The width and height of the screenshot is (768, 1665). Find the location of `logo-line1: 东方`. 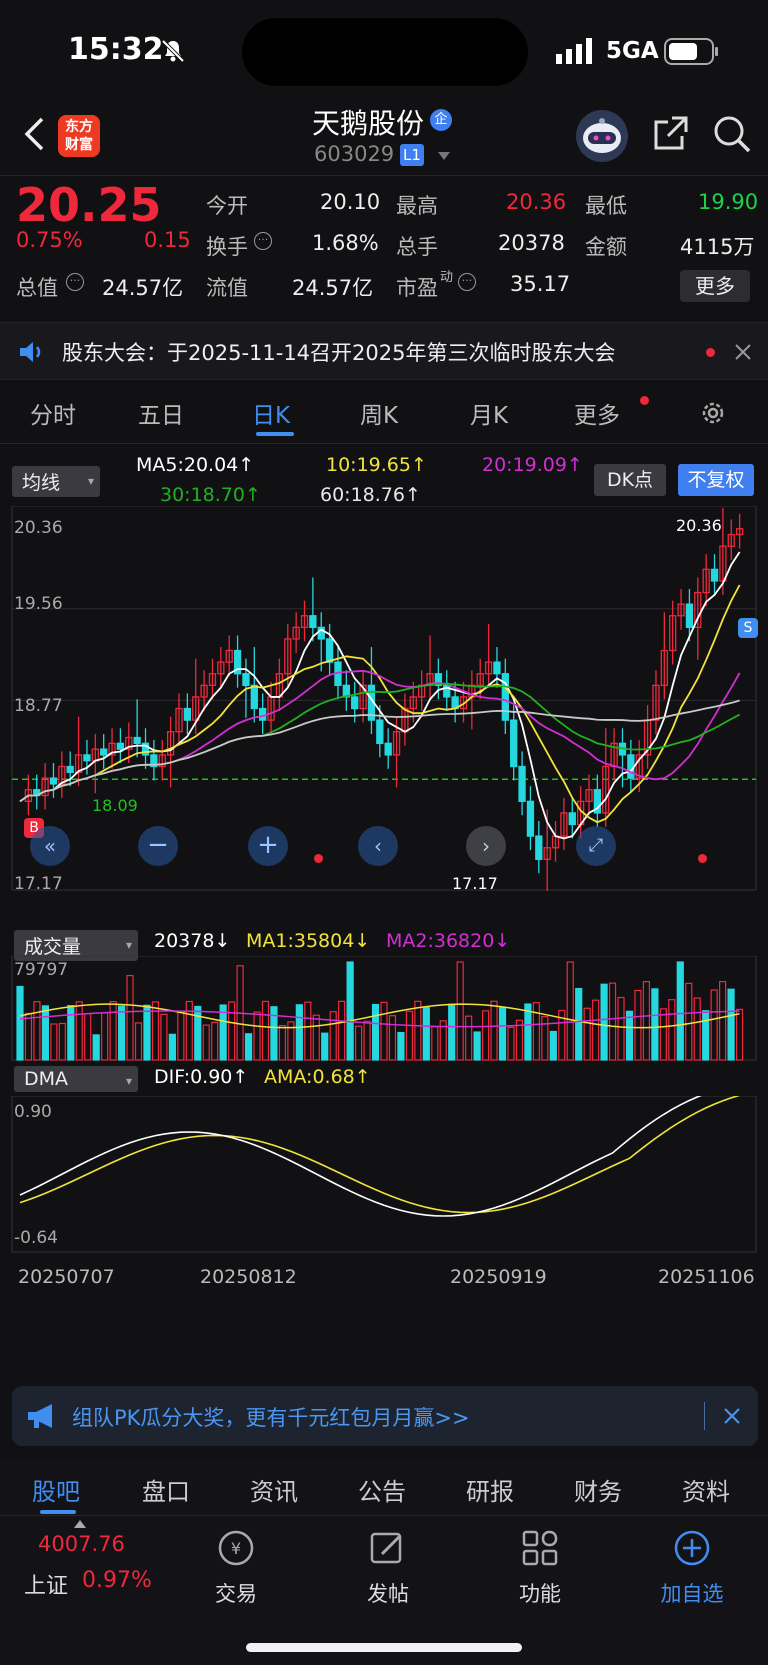

logo-line1: 东方 is located at coordinates (79, 127).